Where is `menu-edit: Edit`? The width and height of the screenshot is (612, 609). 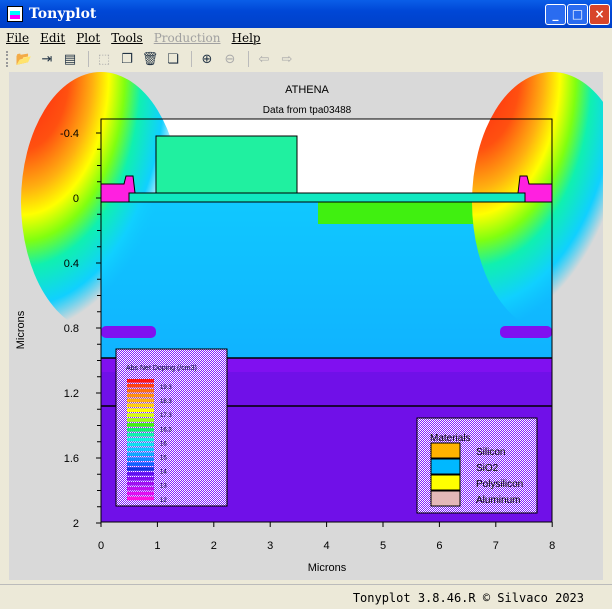
menu-edit: Edit is located at coordinates (52, 38).